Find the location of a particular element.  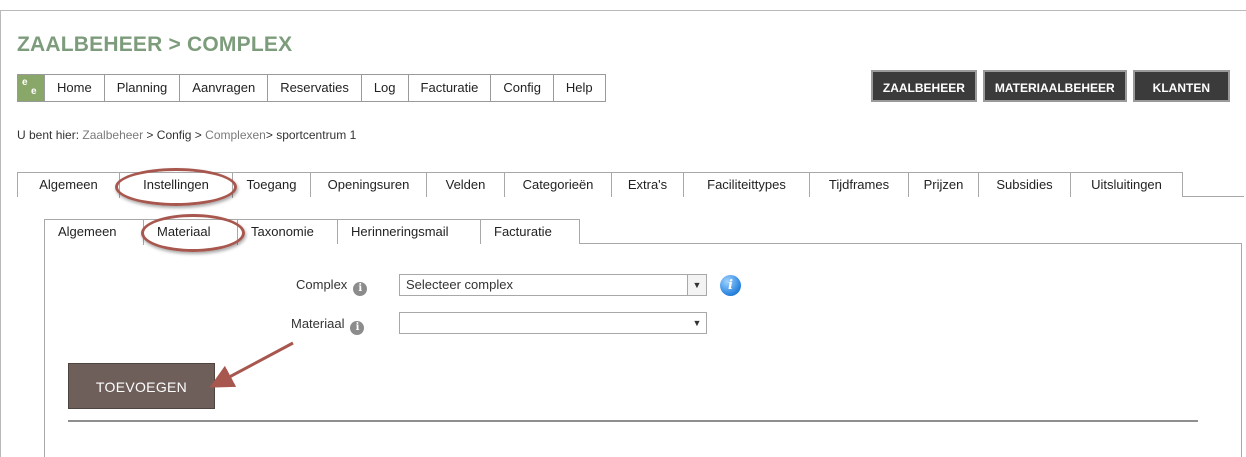

materiaal-label: Materiaal i is located at coordinates (328, 325).